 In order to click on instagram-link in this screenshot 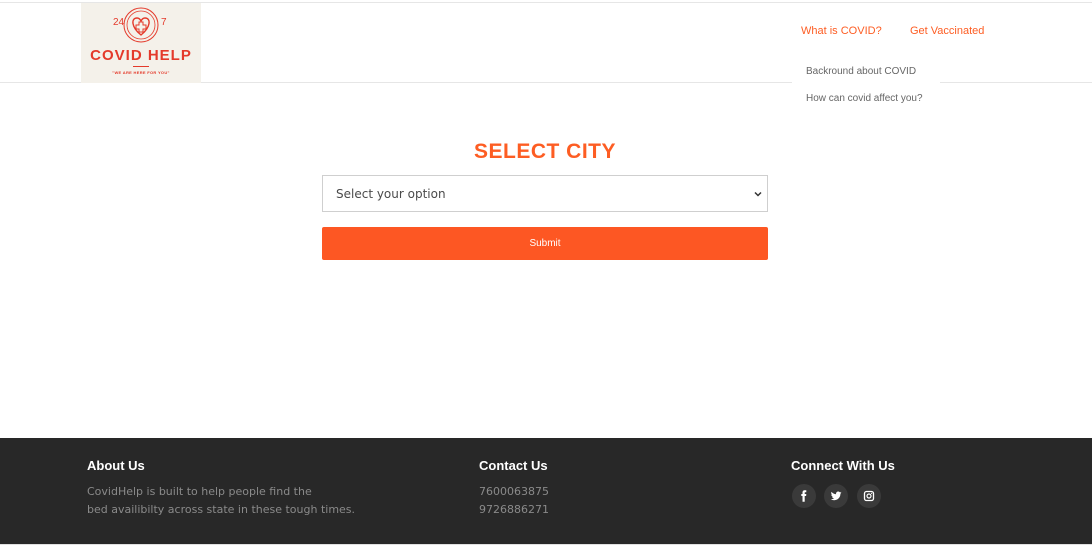, I will do `click(869, 496)`.